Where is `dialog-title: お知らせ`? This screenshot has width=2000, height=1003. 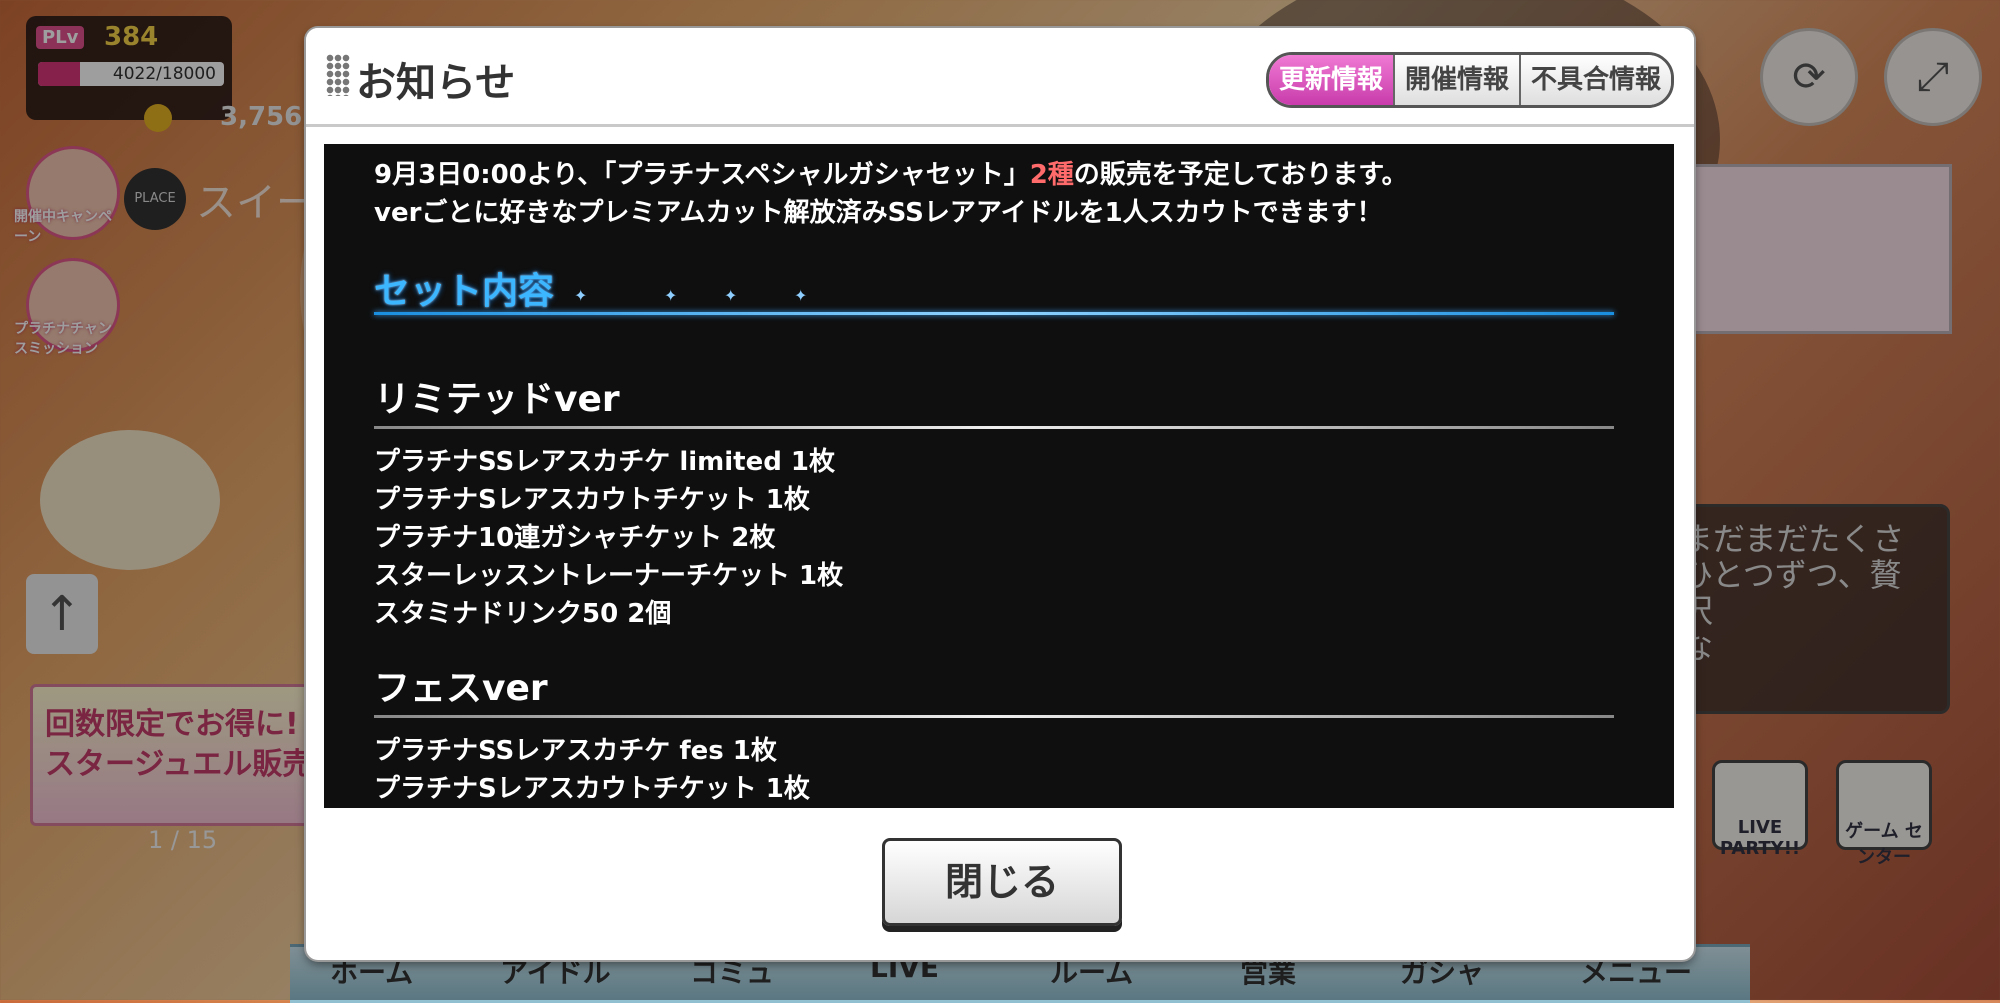
dialog-title: お知らせ is located at coordinates (436, 83).